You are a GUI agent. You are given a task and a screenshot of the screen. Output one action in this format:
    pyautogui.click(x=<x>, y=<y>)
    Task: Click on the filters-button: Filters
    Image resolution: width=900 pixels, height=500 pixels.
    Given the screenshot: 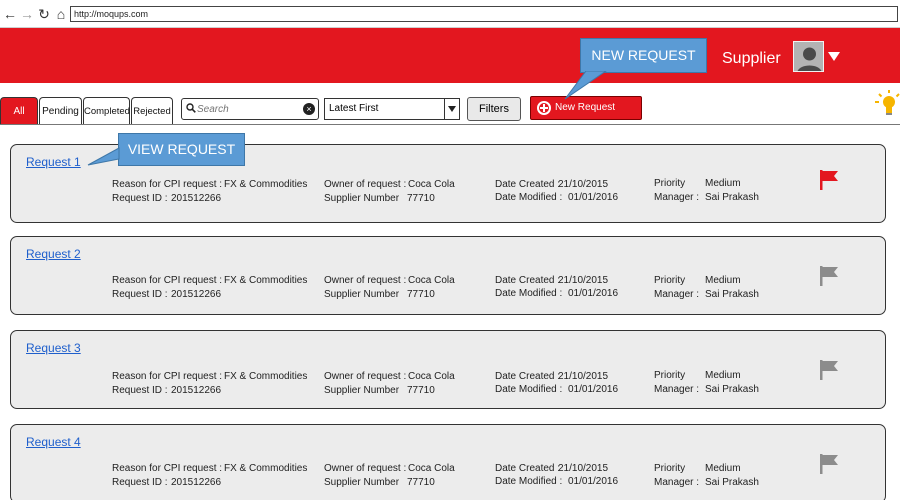 What is the action you would take?
    pyautogui.click(x=494, y=109)
    